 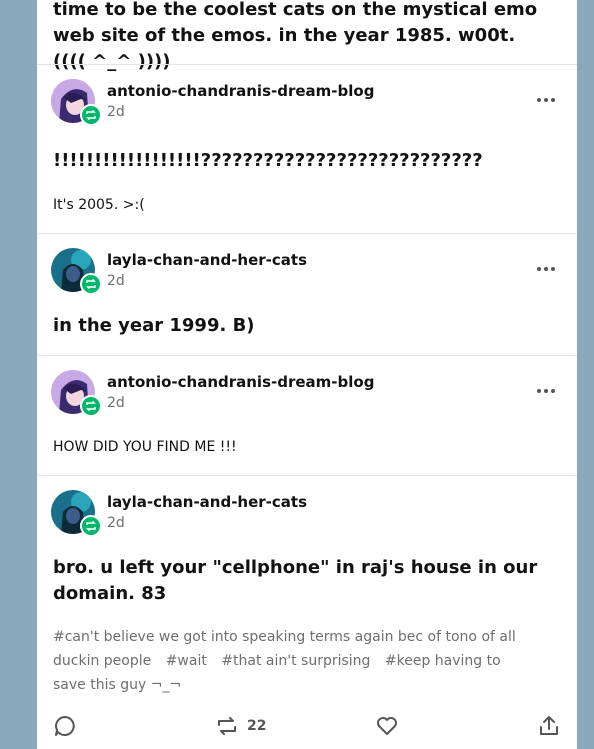 I want to click on reply-icon, so click(x=65, y=726).